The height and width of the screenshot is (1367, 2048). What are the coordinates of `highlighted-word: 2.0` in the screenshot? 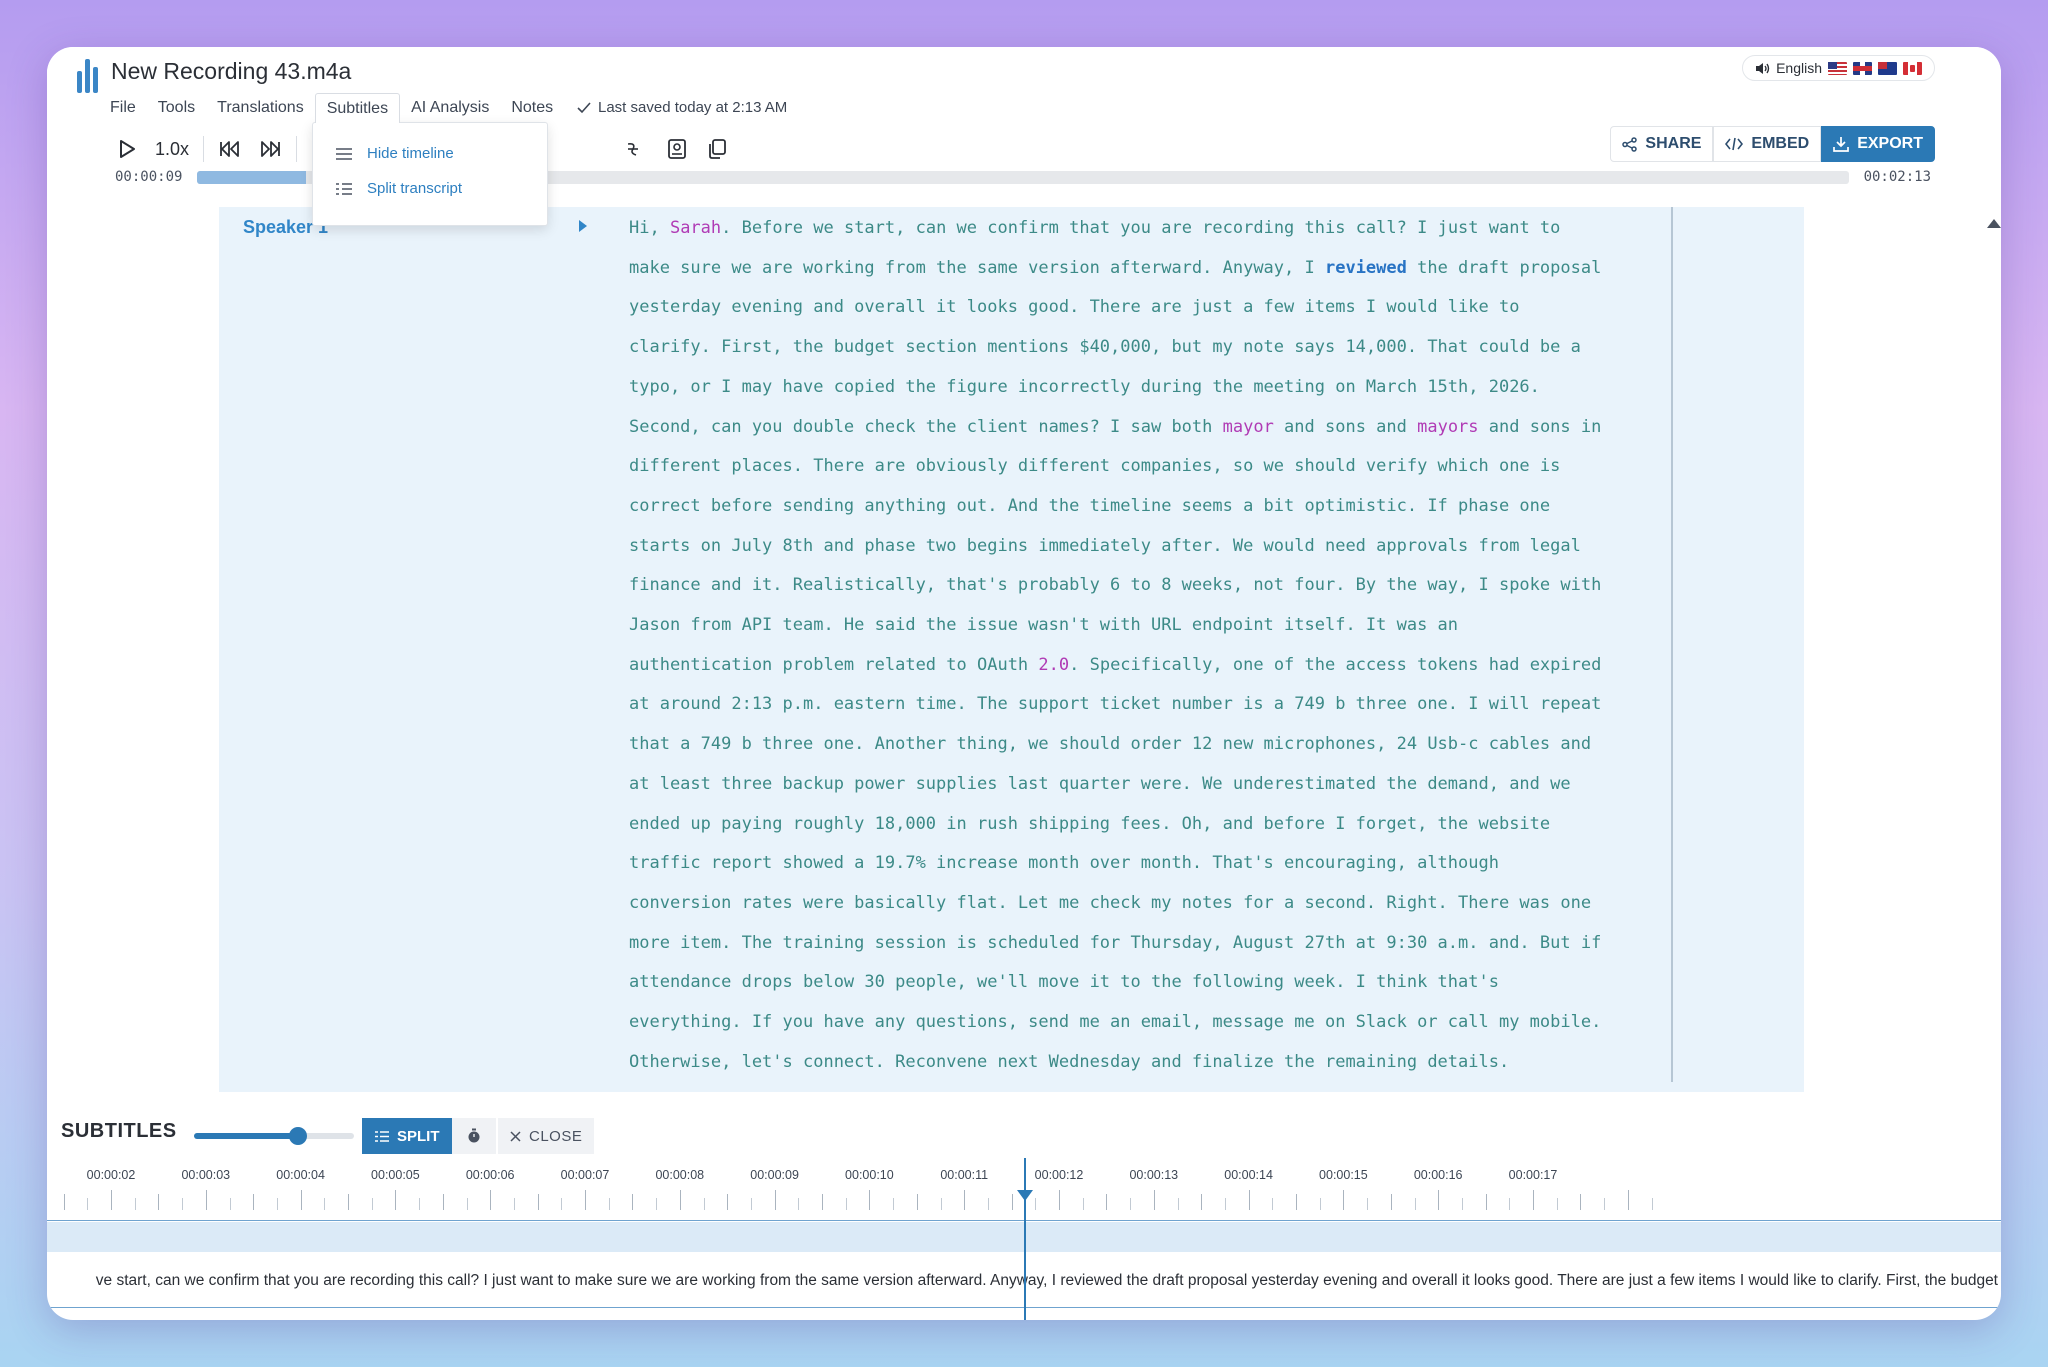 It's located at (1053, 665).